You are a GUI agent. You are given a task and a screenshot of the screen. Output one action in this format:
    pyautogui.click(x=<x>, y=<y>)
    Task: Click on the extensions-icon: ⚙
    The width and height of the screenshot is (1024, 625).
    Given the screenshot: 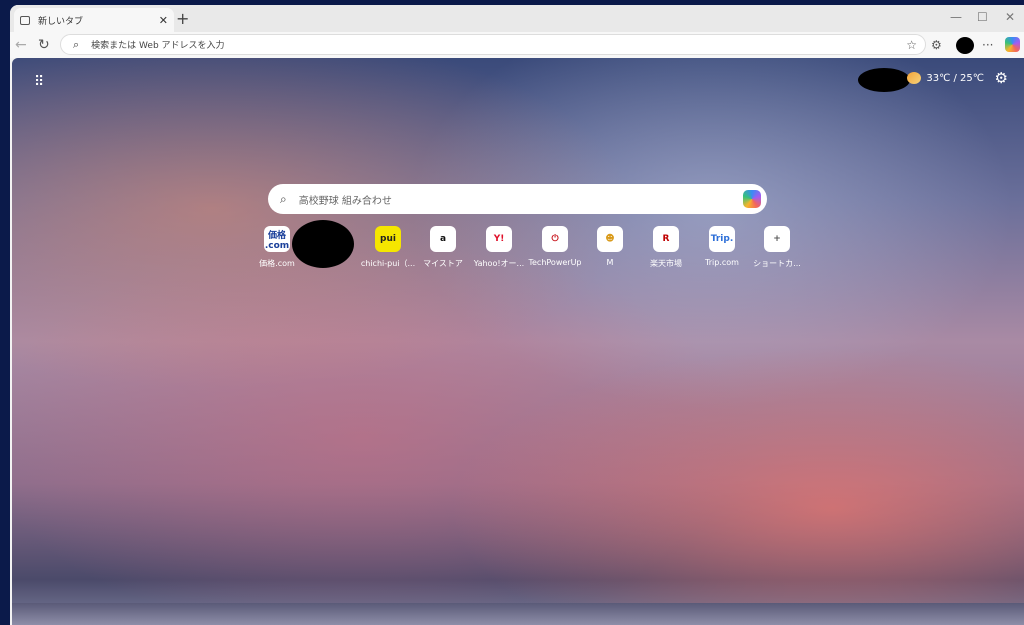 What is the action you would take?
    pyautogui.click(x=936, y=45)
    